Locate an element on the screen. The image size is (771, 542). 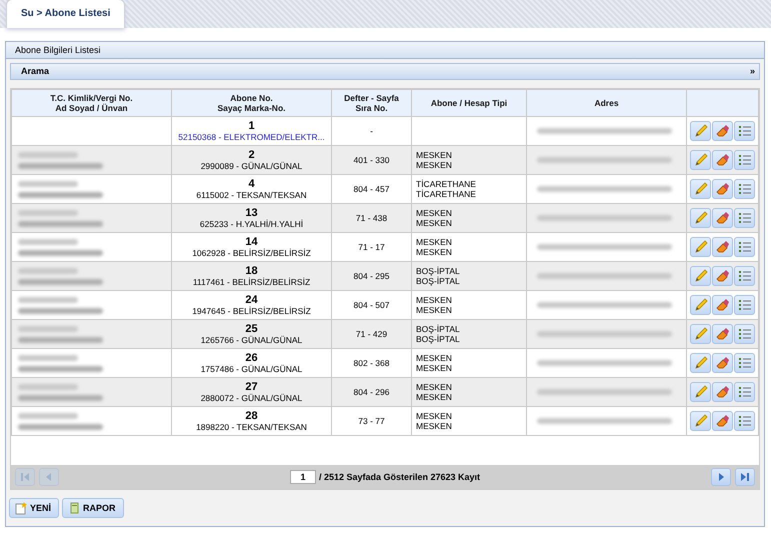
last-page-button is located at coordinates (745, 477).